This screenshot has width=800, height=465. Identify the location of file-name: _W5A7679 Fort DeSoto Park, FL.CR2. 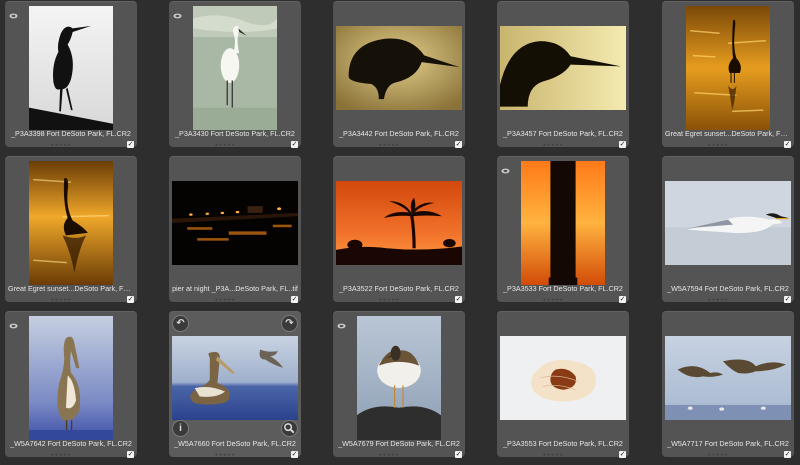
(399, 443).